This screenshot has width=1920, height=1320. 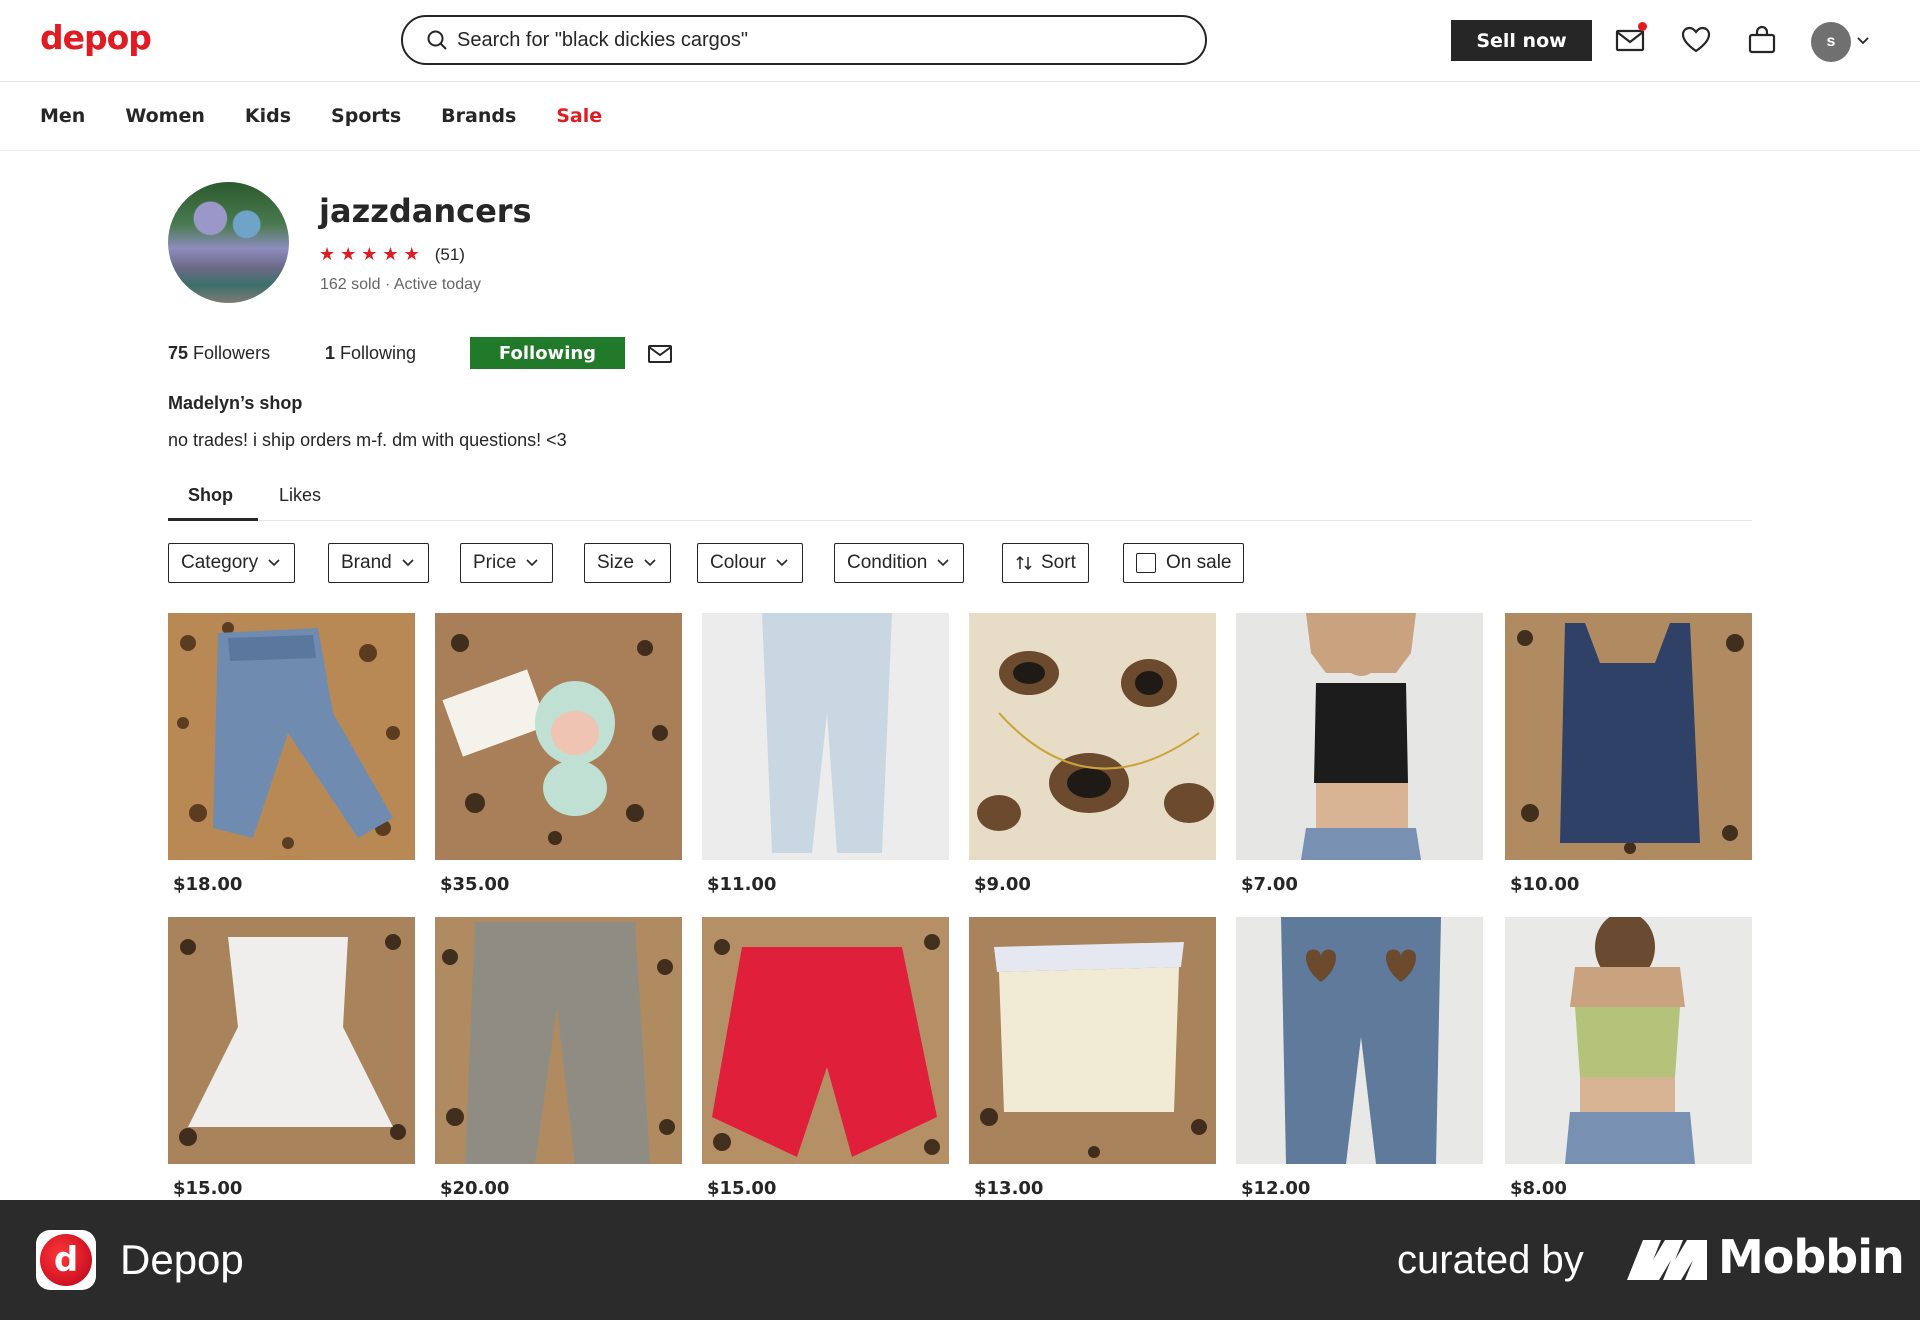 I want to click on product-card: $13.00, so click(x=1092, y=1058).